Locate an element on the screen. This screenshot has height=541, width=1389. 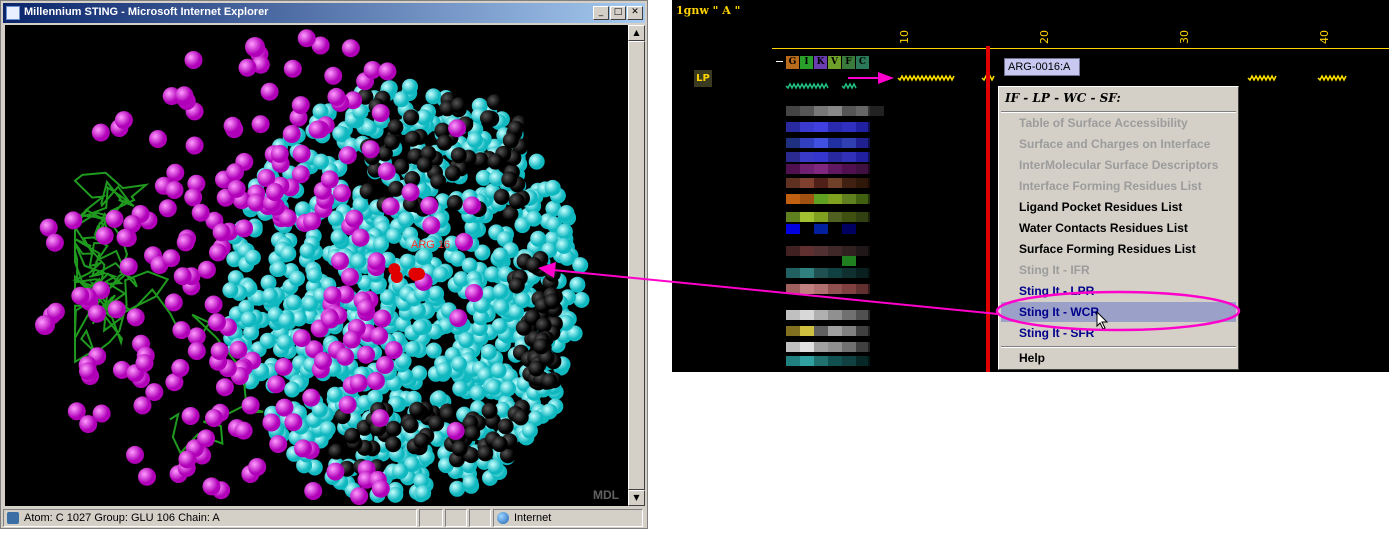
menu-item-sting-it-wcr: Sting It - WCR is located at coordinates (1118, 312).